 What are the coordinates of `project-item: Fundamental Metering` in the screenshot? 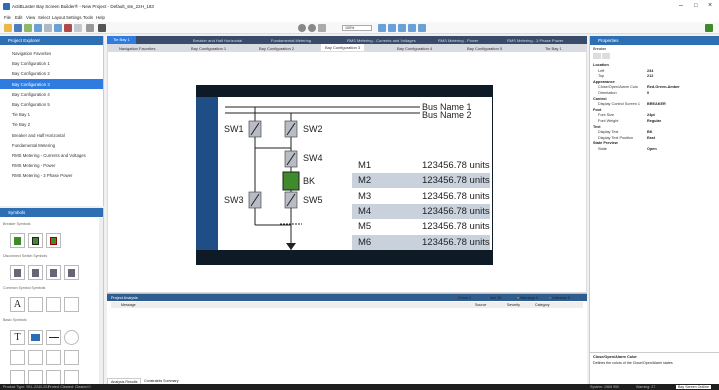 It's located at (51, 145).